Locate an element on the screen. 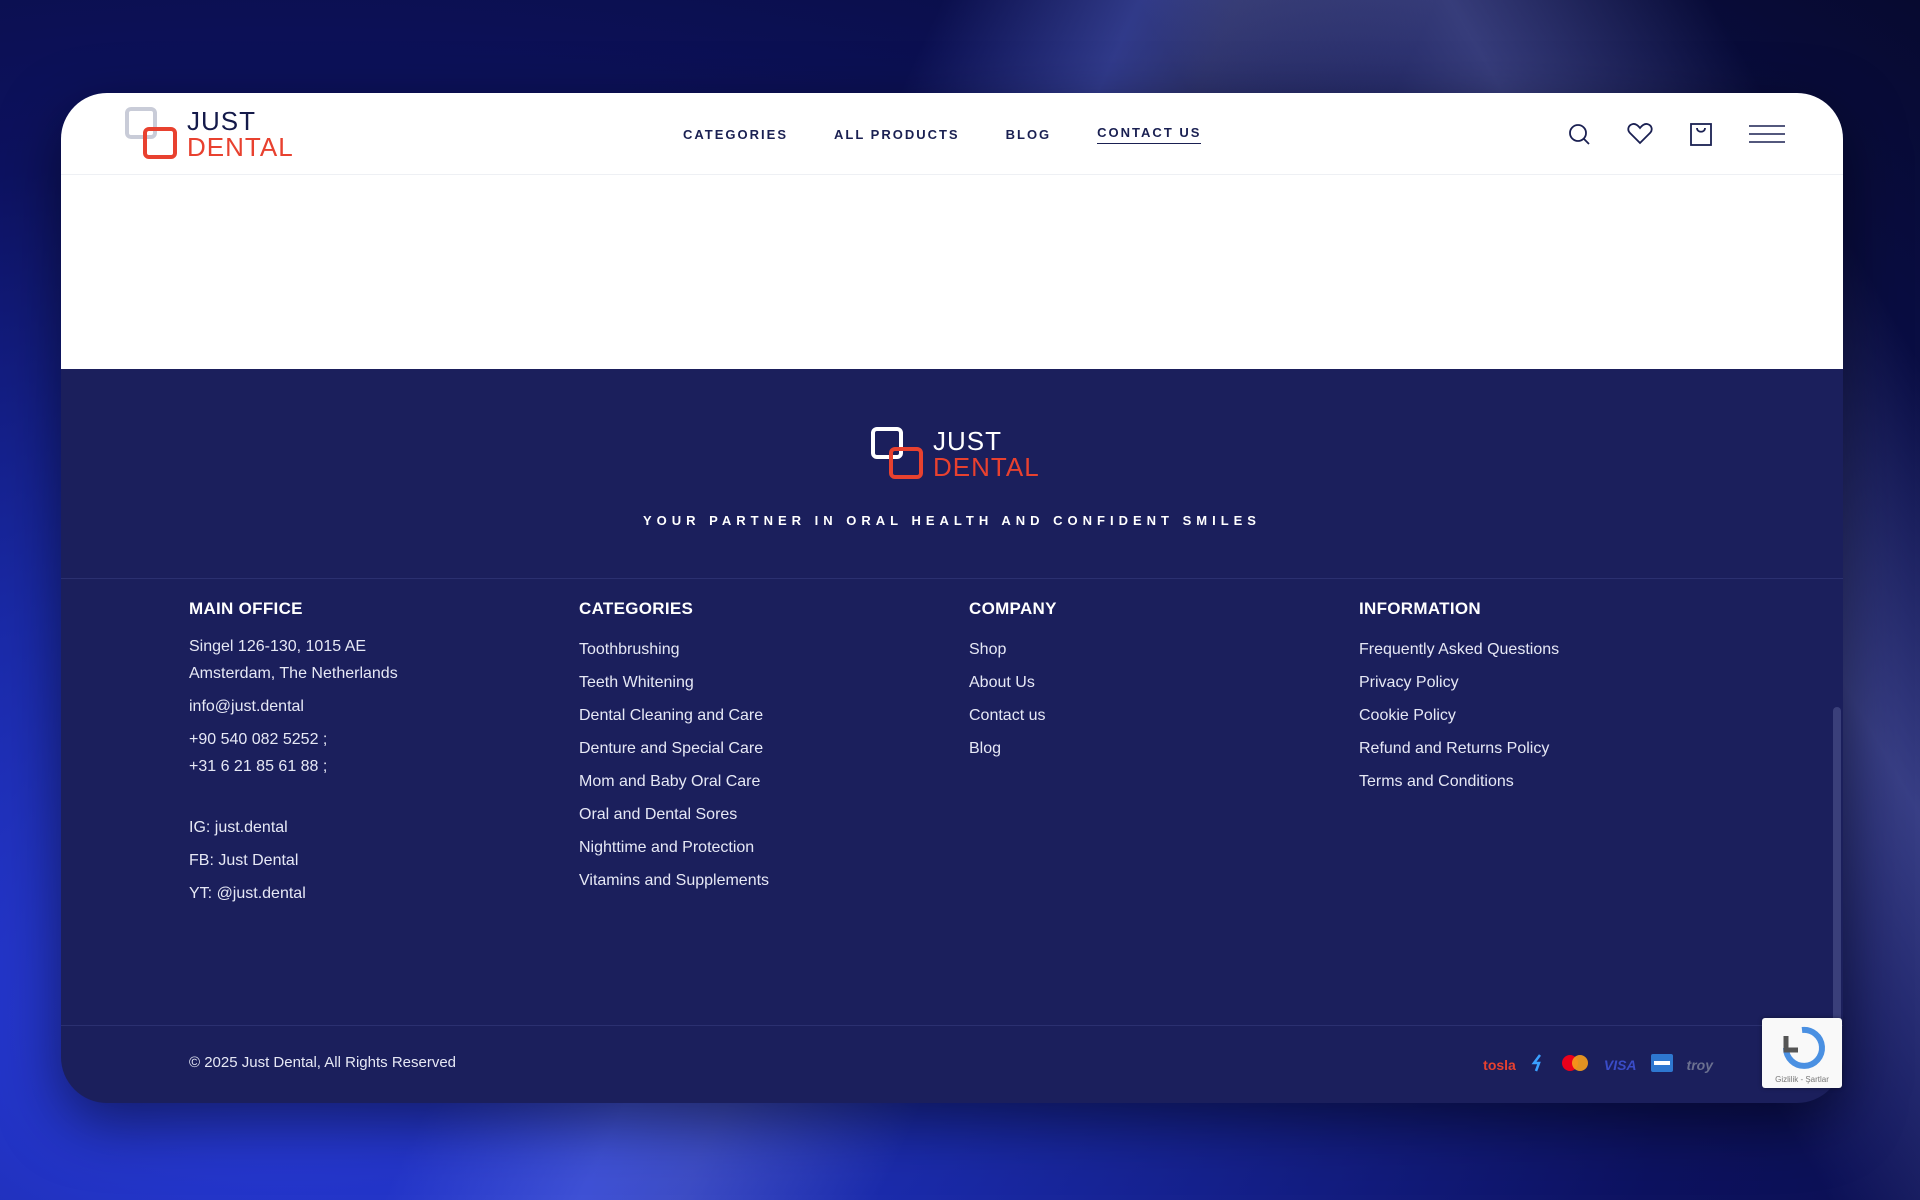 This screenshot has height=1200, width=1920. address-line-1: Singel 126-130, 1015 AE is located at coordinates (278, 646).